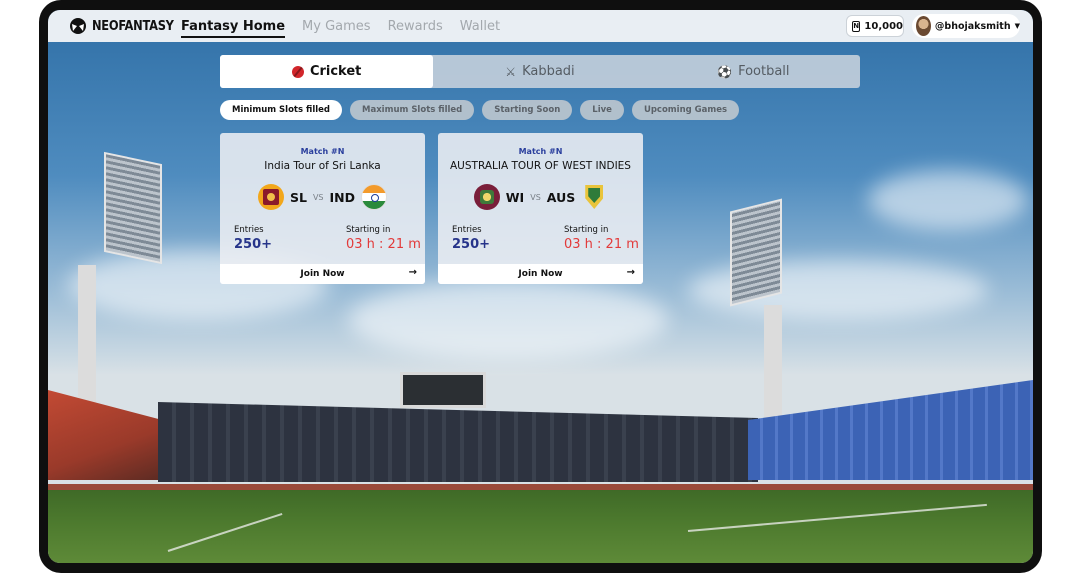 This screenshot has width=1081, height=573. I want to click on main-nav: Fantasy Home My Games Rewards Wallet, so click(340, 26).